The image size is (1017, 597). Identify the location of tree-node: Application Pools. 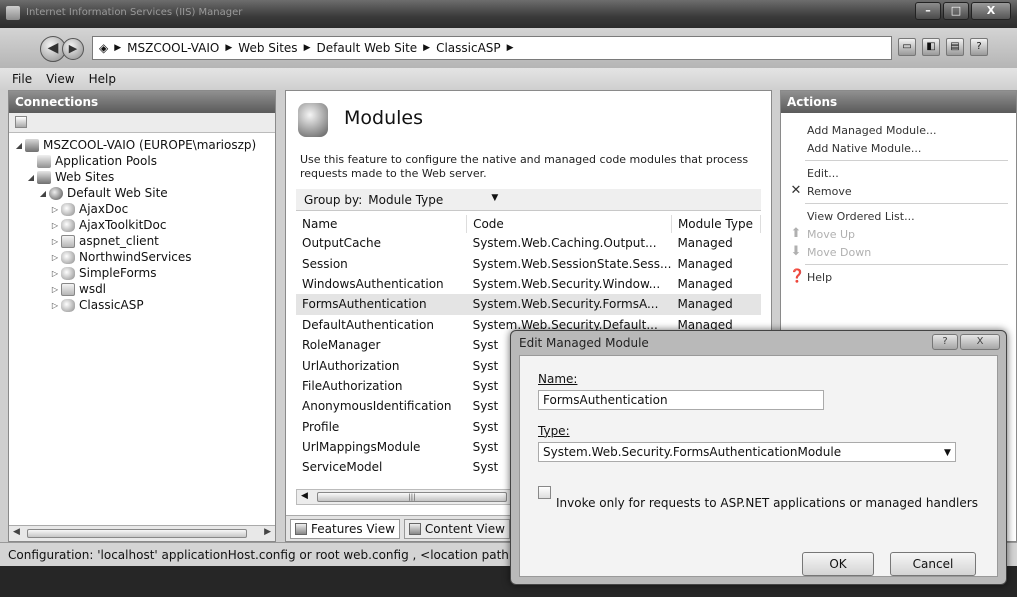
(144, 161).